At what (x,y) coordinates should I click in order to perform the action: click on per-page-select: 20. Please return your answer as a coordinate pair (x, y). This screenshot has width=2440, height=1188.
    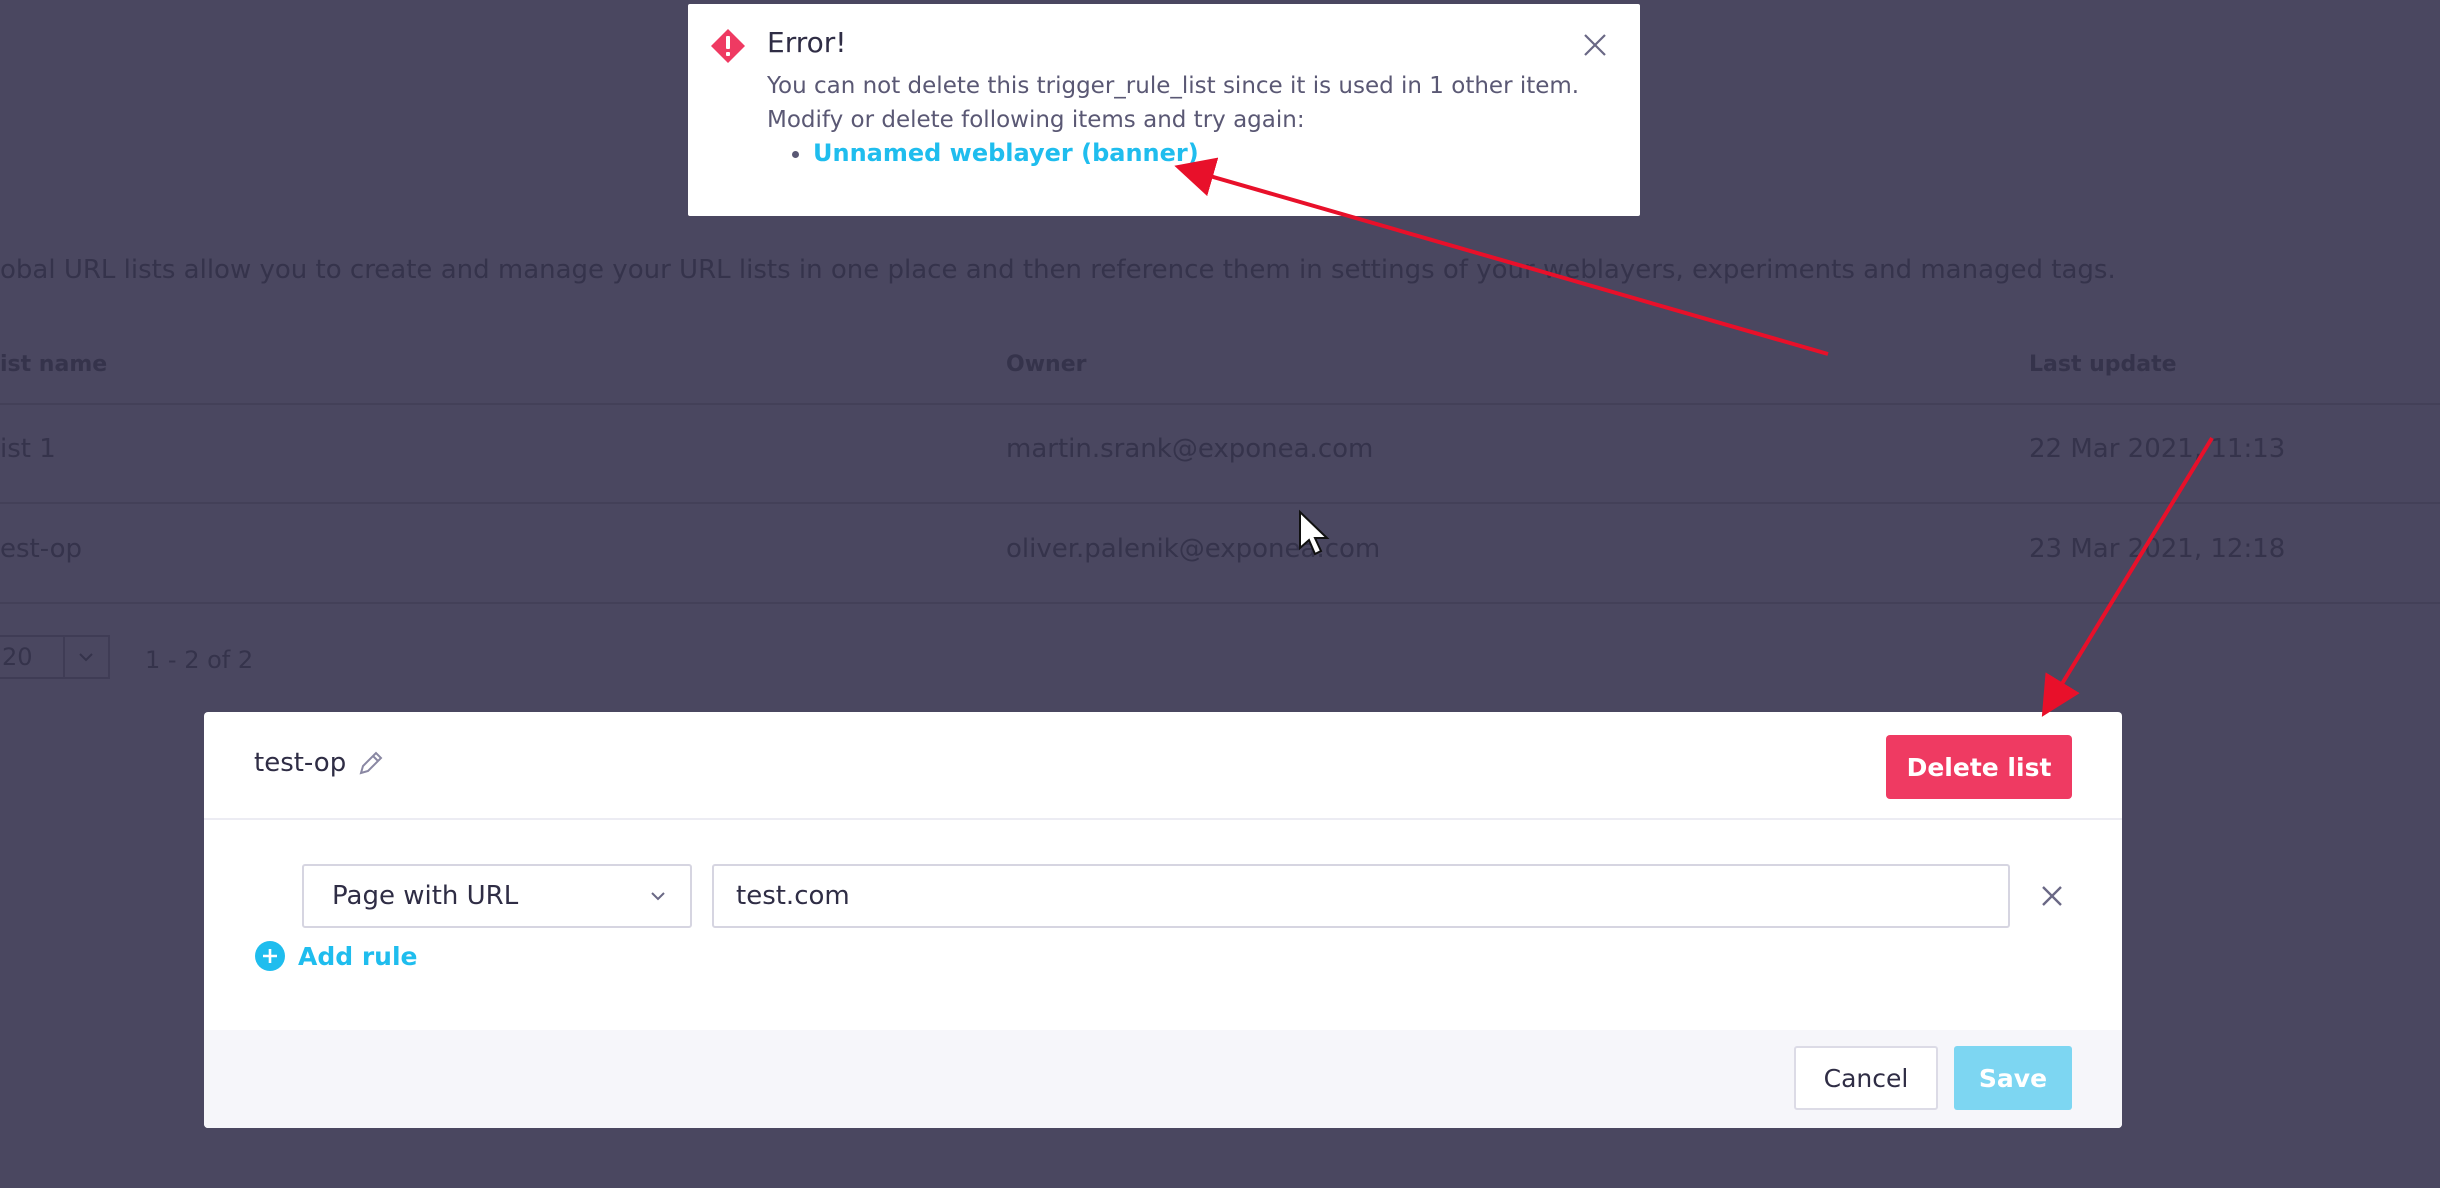
    Looking at the image, I should click on (55, 657).